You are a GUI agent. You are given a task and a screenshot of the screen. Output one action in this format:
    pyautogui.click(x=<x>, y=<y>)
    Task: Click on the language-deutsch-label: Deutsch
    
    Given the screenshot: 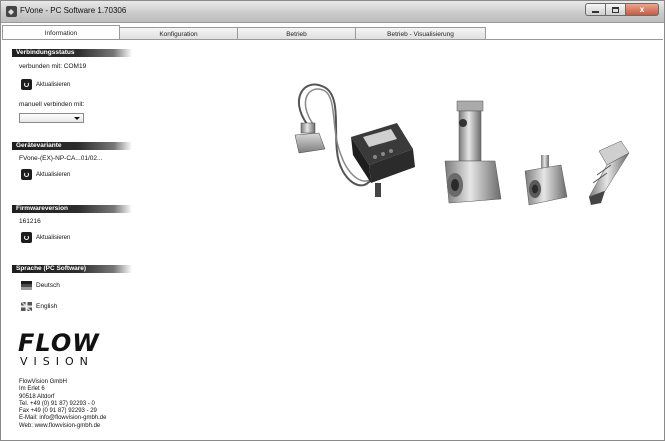 What is the action you would take?
    pyautogui.click(x=48, y=285)
    